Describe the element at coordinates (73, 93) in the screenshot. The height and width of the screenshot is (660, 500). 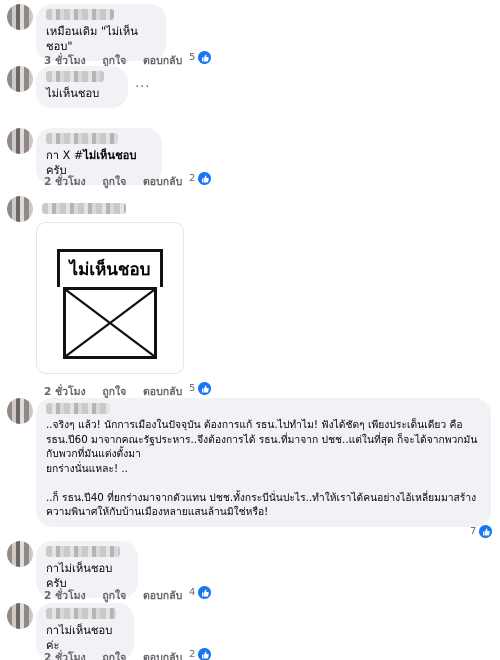
I see `comment-text: ไม่เห็นชอบ` at that location.